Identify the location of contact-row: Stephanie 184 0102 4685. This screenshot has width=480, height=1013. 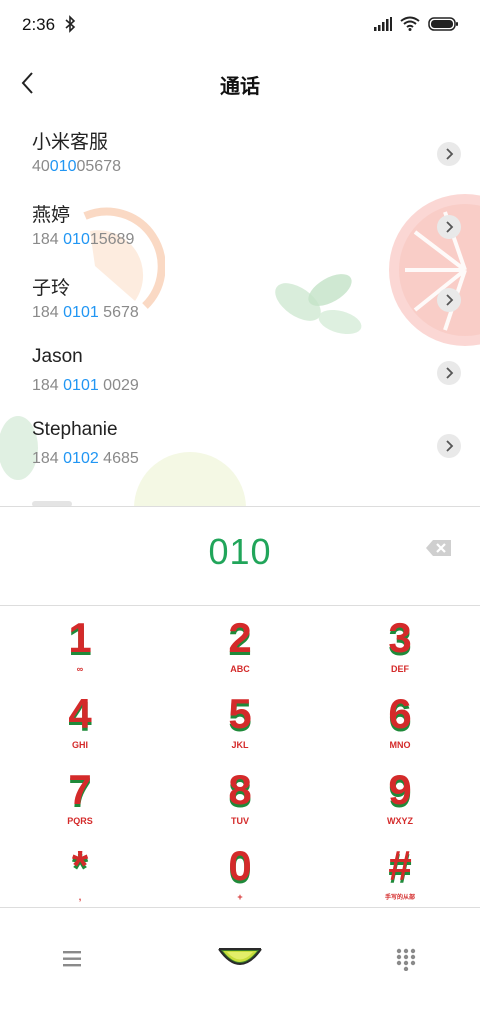
(240, 446).